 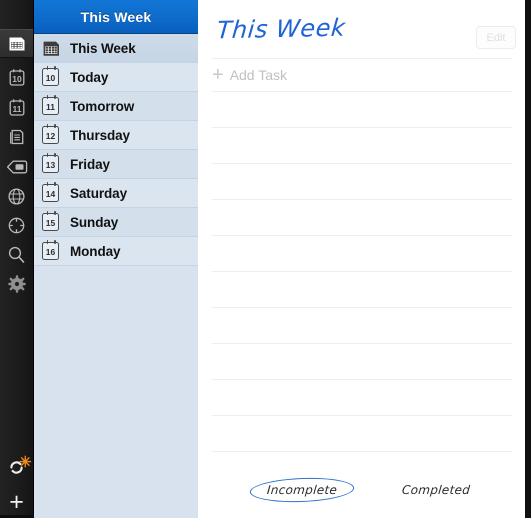 I want to click on calendar-day-icon: 15, so click(x=51, y=221).